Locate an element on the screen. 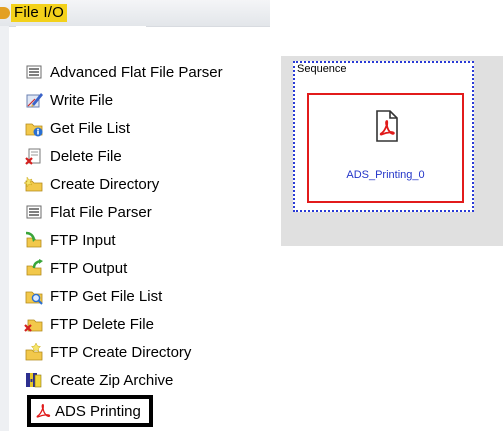 The height and width of the screenshot is (431, 503). write-file-icon is located at coordinates (34, 100).